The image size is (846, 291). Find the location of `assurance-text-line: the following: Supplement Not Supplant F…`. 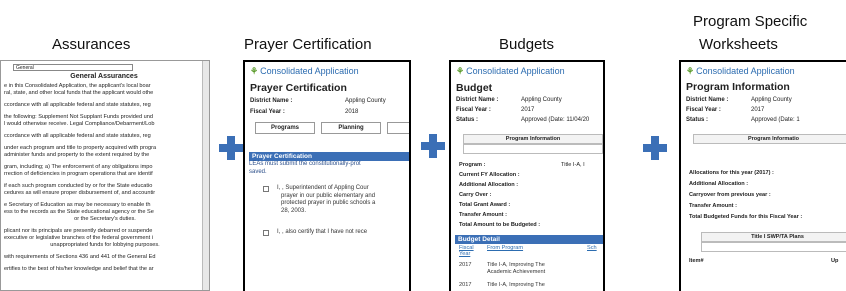

assurance-text-line: the following: Supplement Not Supplant F… is located at coordinates (78, 117).